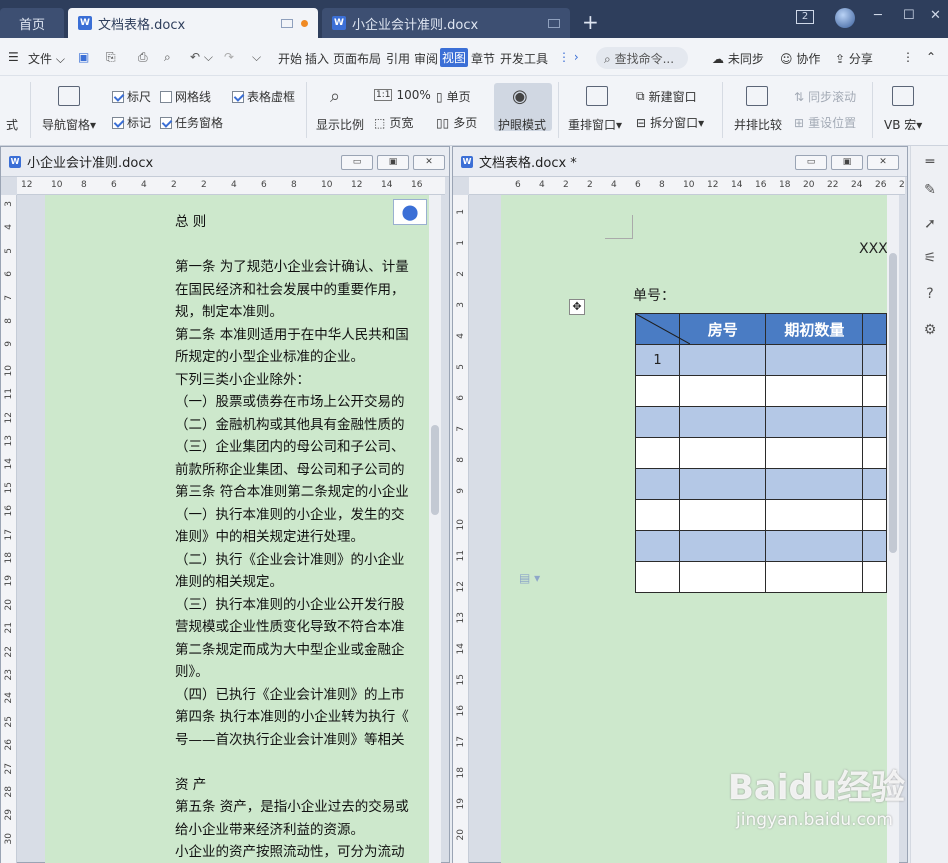  Describe the element at coordinates (878, 15) in the screenshot. I see `minimize-icon: ─` at that location.